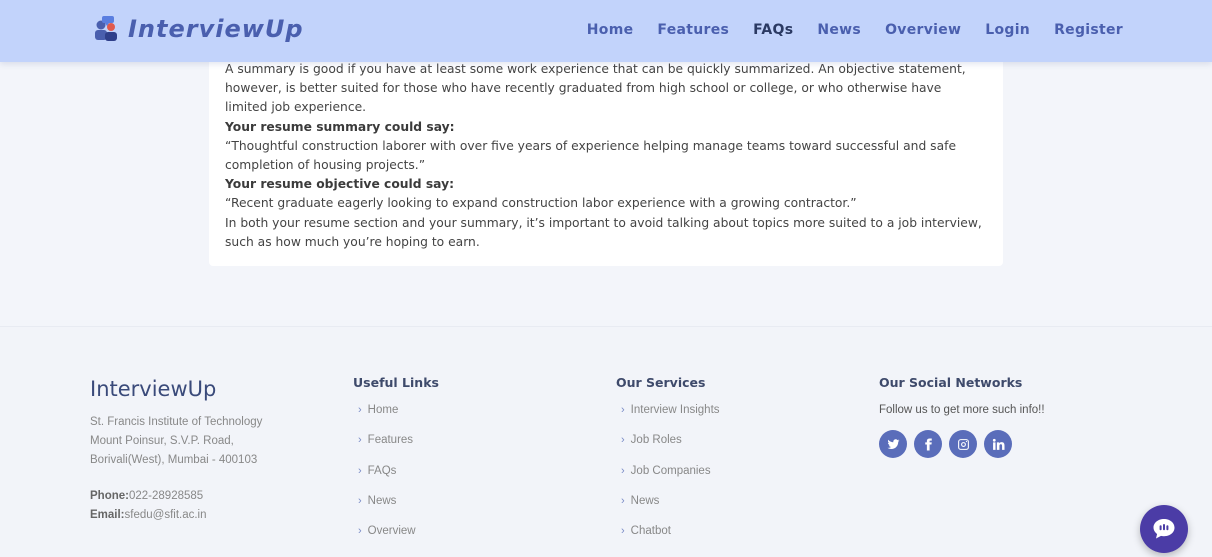 This screenshot has height=557, width=1212. Describe the element at coordinates (396, 480) in the screenshot. I see `footer-link-faqs: › FAQs` at that location.